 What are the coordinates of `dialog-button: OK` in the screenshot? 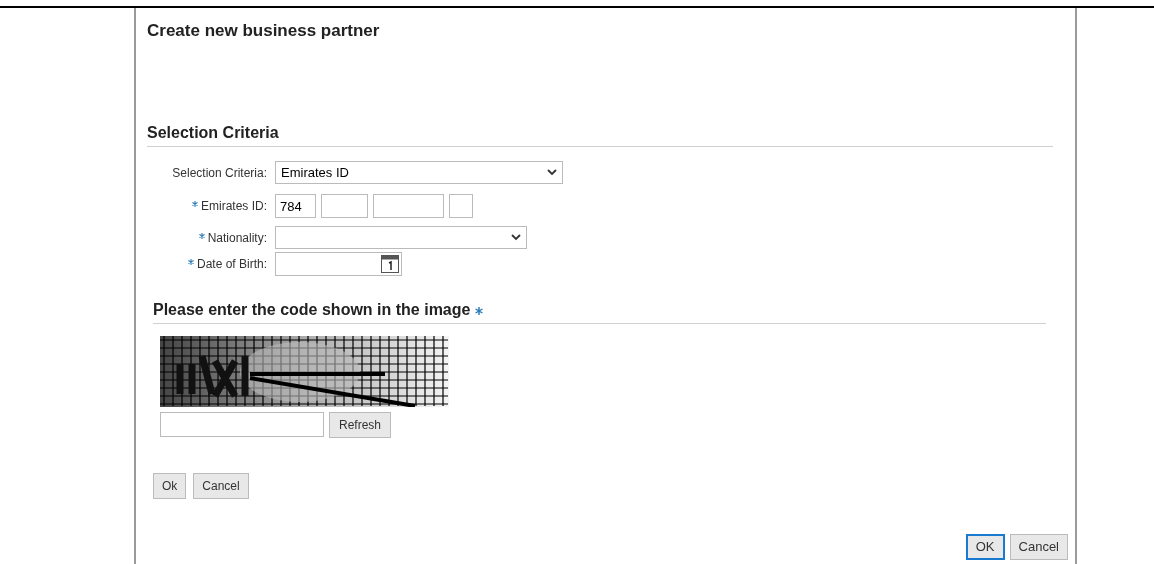 It's located at (985, 547).